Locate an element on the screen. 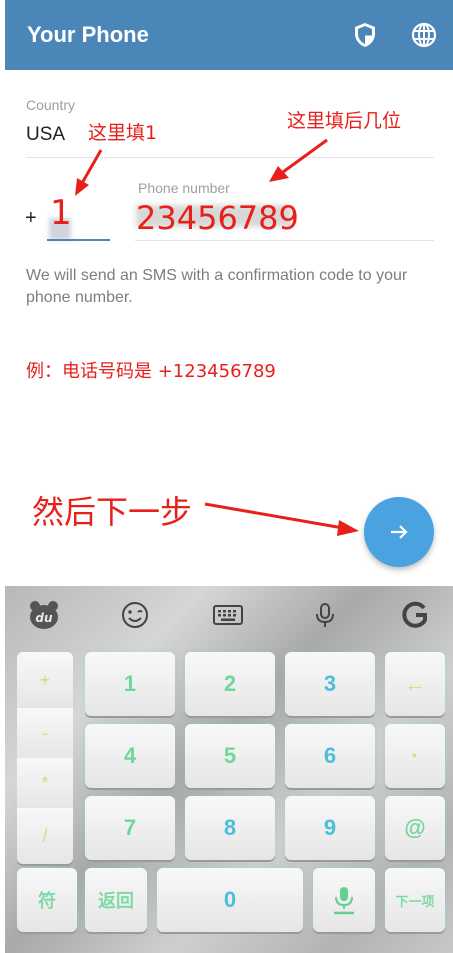  phone-number-input: 23456789 is located at coordinates (217, 218).